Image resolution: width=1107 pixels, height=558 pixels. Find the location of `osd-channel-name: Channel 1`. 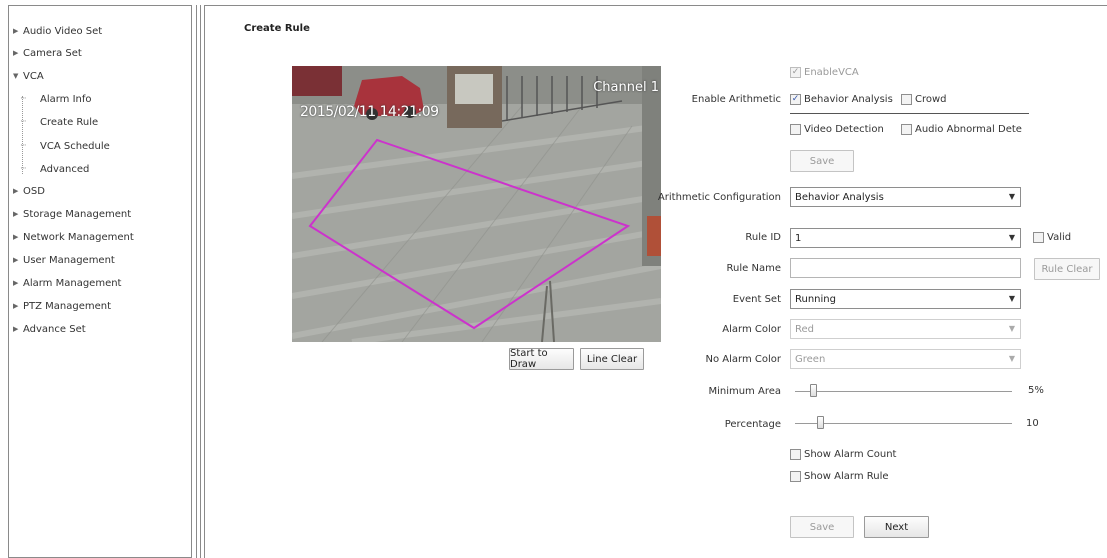

osd-channel-name: Channel 1 is located at coordinates (626, 87).